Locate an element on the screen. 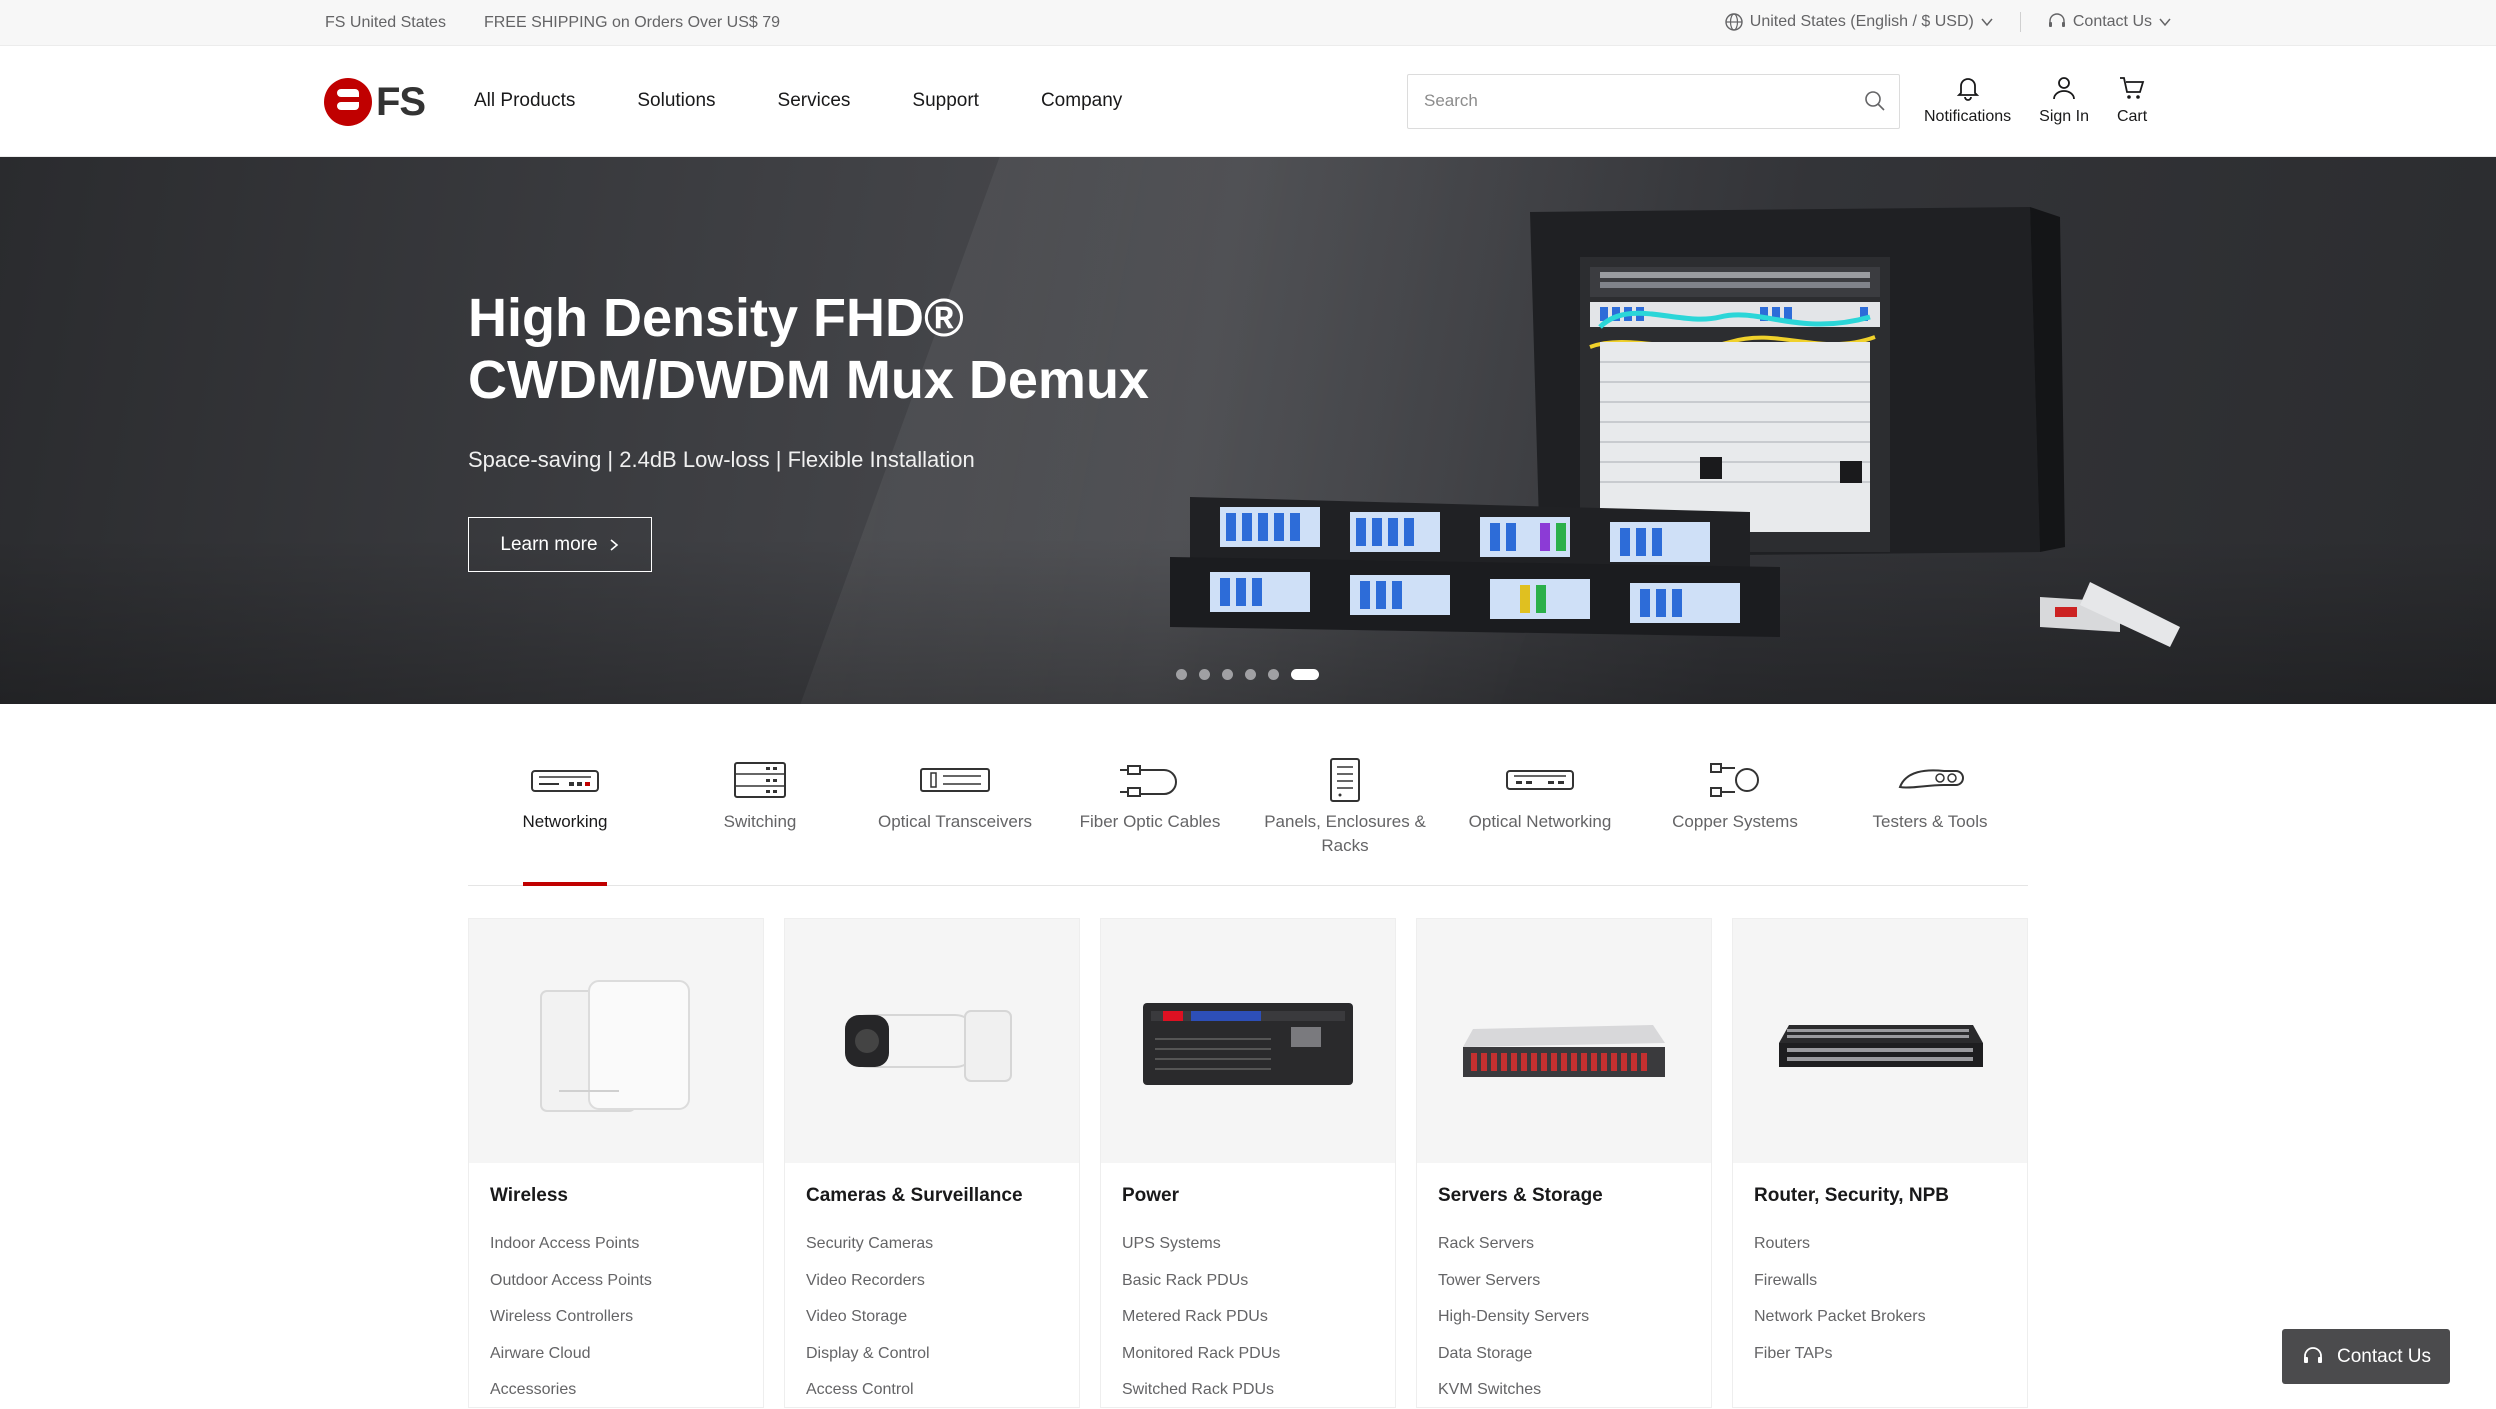 This screenshot has width=2496, height=1409. tab-networking: Networking is located at coordinates (565, 795).